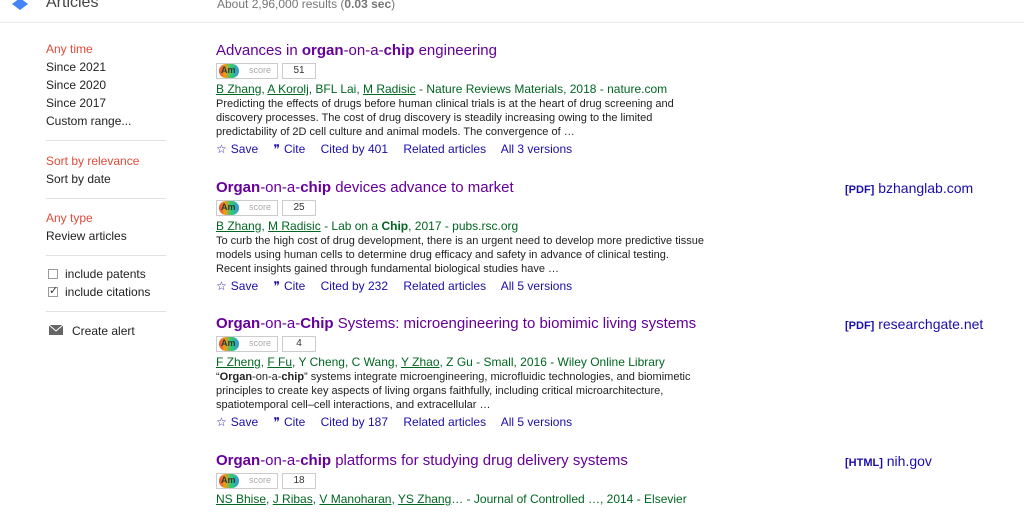  I want to click on altmetric-score: 51, so click(299, 71).